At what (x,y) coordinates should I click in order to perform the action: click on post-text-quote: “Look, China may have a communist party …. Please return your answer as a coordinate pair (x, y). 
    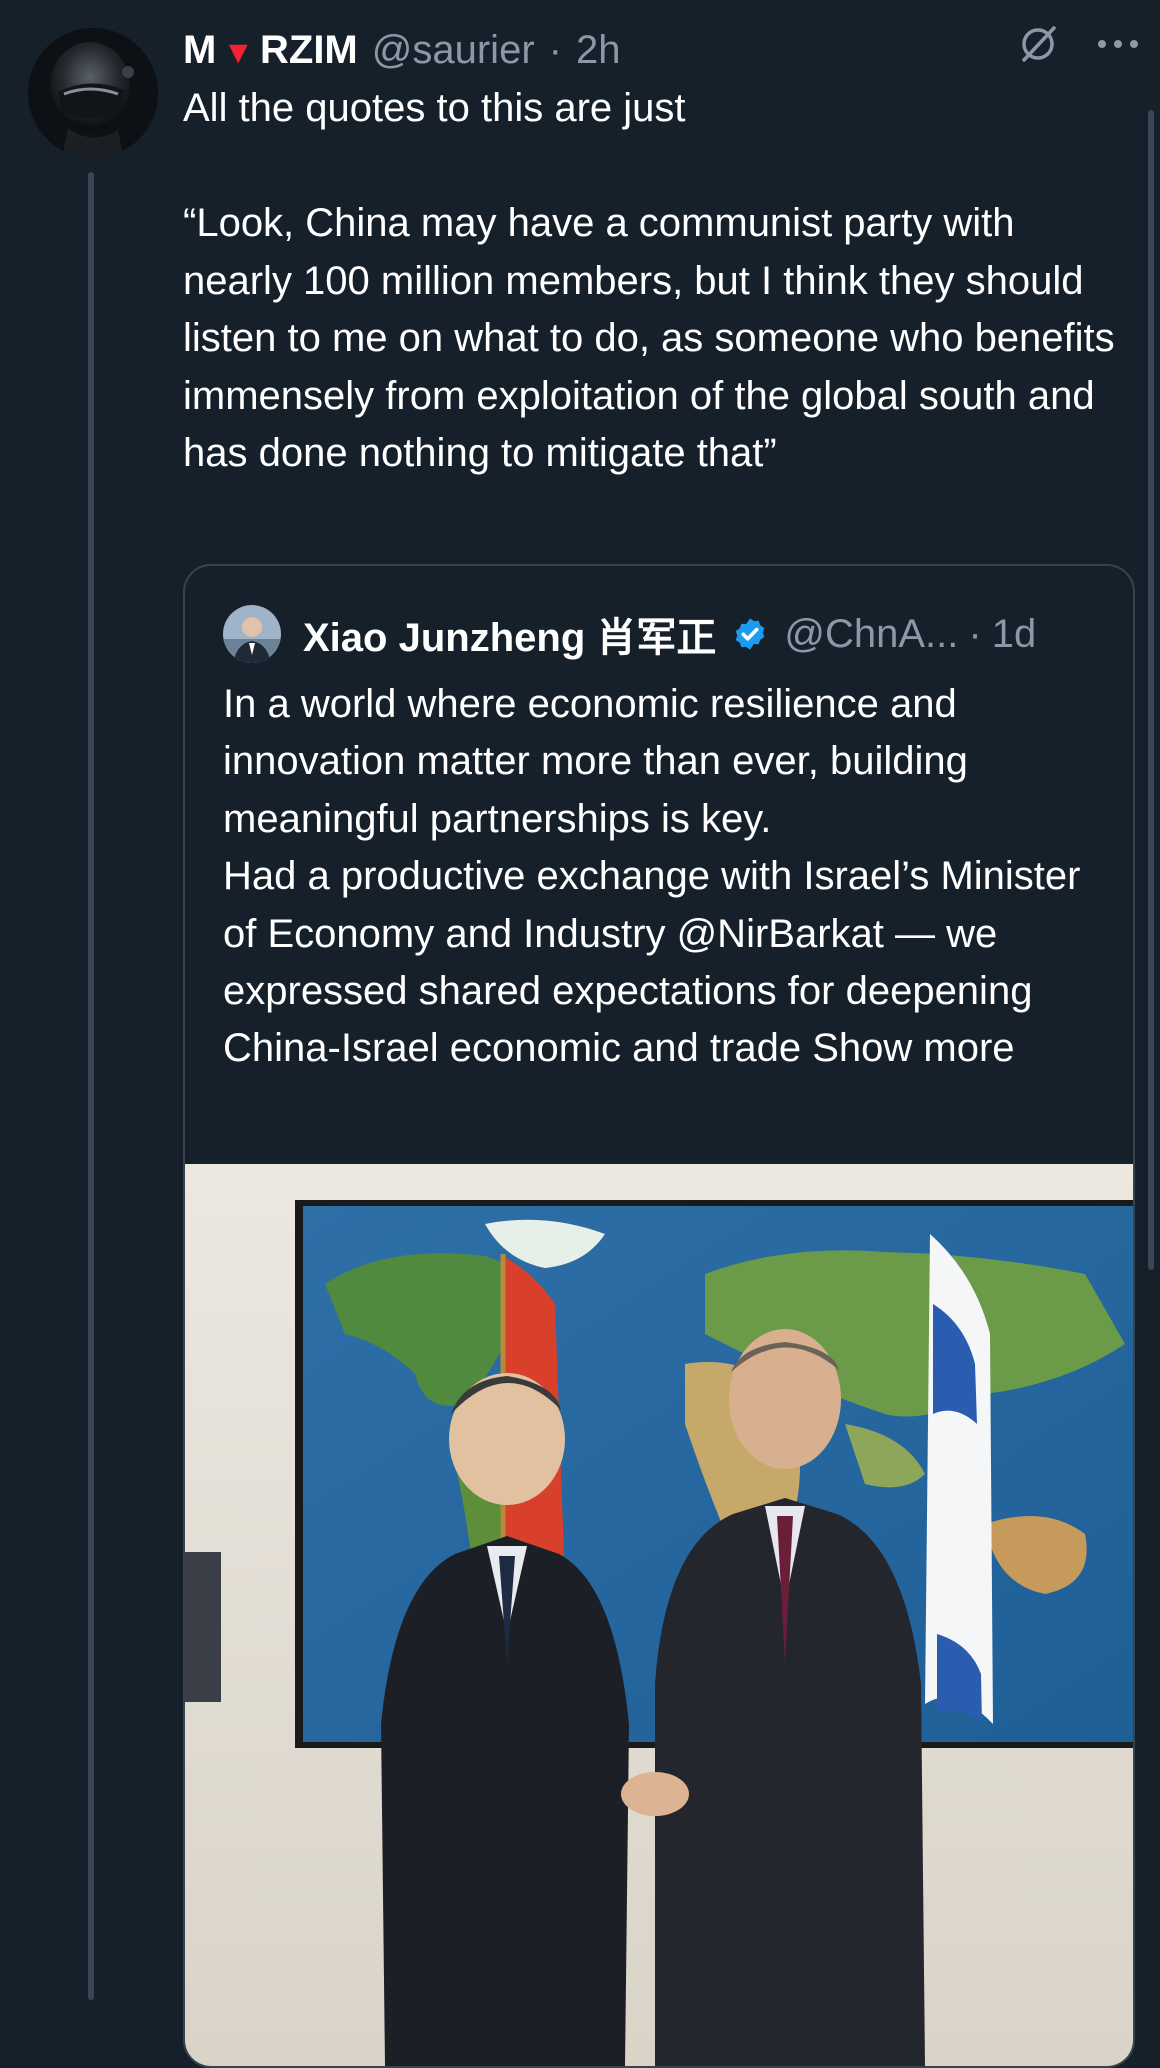
    Looking at the image, I should click on (649, 338).